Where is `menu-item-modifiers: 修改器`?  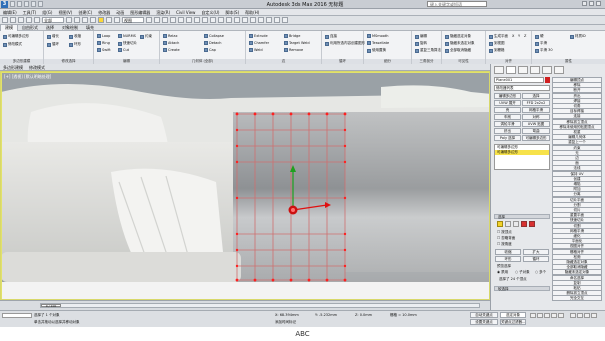
menu-item-modifiers: 修改器 is located at coordinates (104, 12).